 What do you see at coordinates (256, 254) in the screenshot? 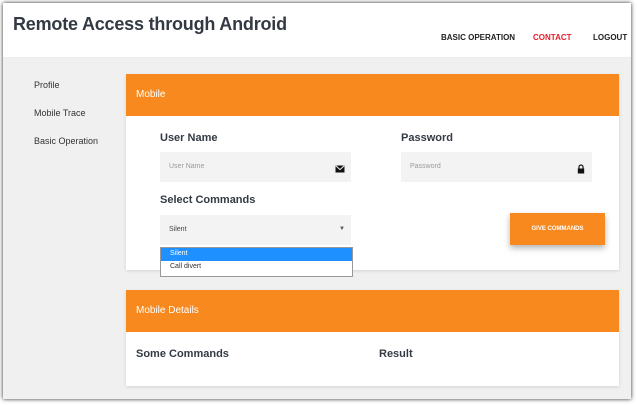
I see `option-silent: Silent` at bounding box center [256, 254].